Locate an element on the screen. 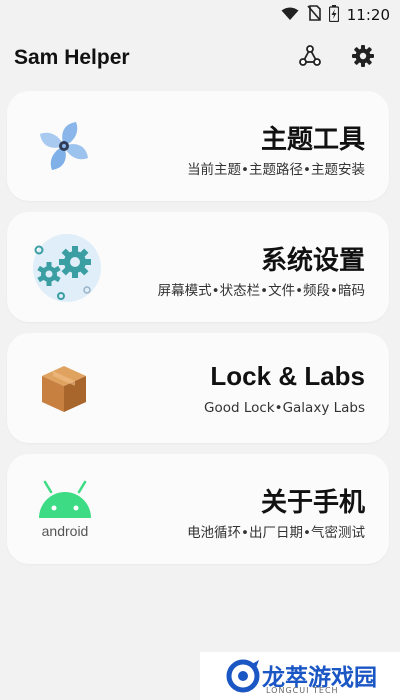 This screenshot has width=400, height=700. android-icon: android is located at coordinates (65, 509).